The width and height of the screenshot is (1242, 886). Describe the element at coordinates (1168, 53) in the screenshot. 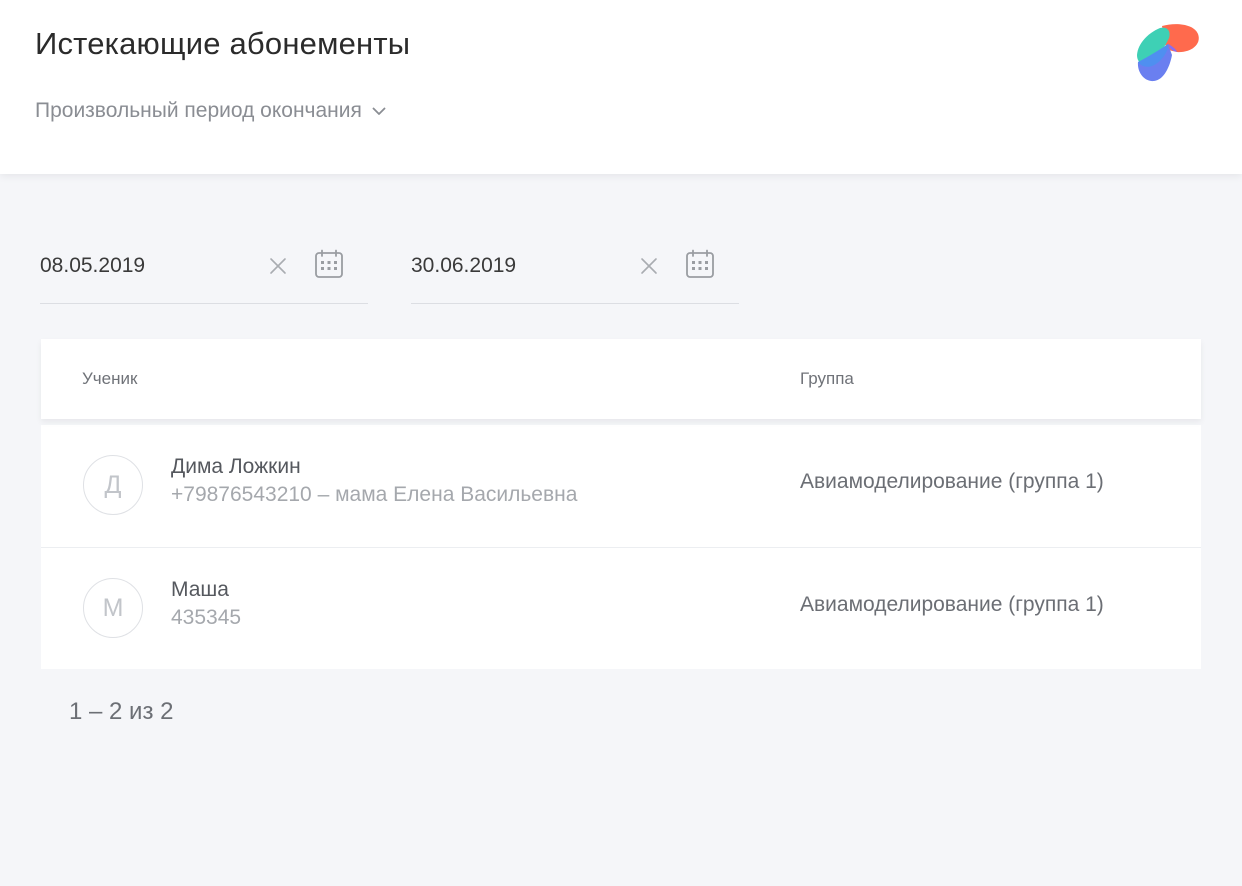

I see `app-logo-icon` at that location.